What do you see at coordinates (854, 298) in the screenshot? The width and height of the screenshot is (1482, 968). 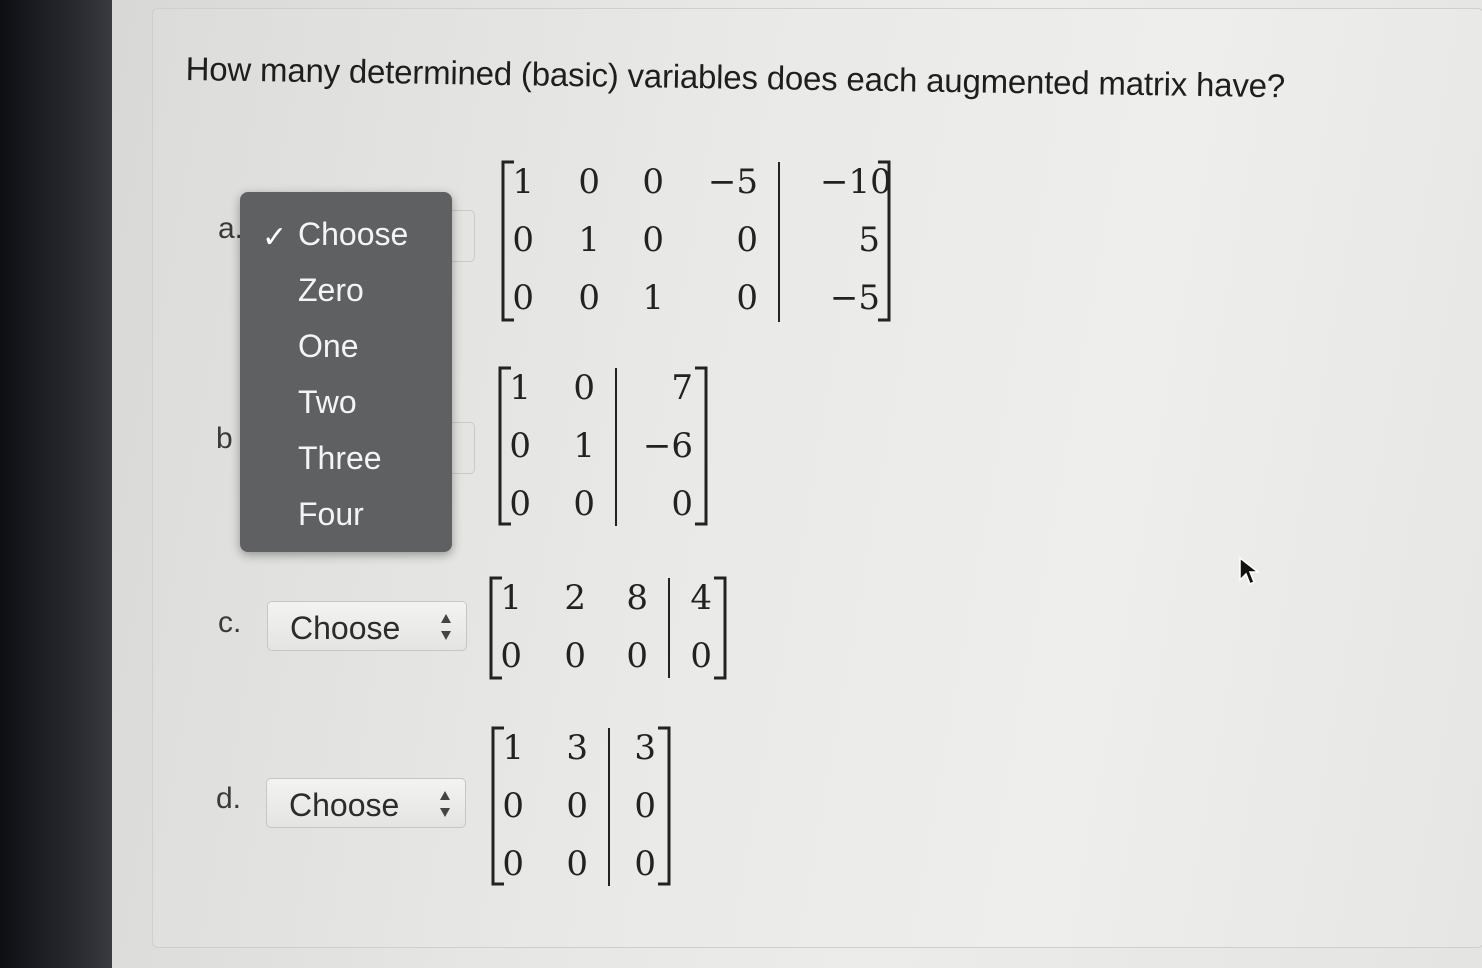 I see `matrix-rhs-cell: −5` at bounding box center [854, 298].